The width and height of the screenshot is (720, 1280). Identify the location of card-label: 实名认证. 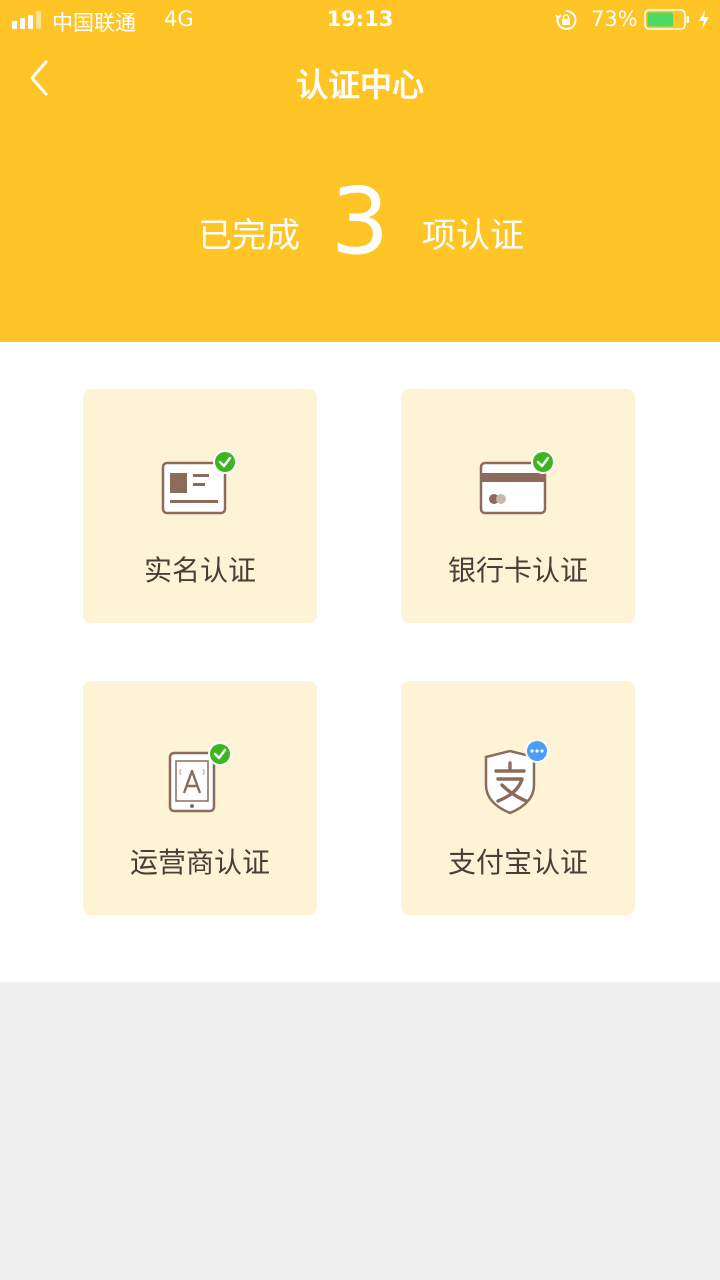
(199, 570).